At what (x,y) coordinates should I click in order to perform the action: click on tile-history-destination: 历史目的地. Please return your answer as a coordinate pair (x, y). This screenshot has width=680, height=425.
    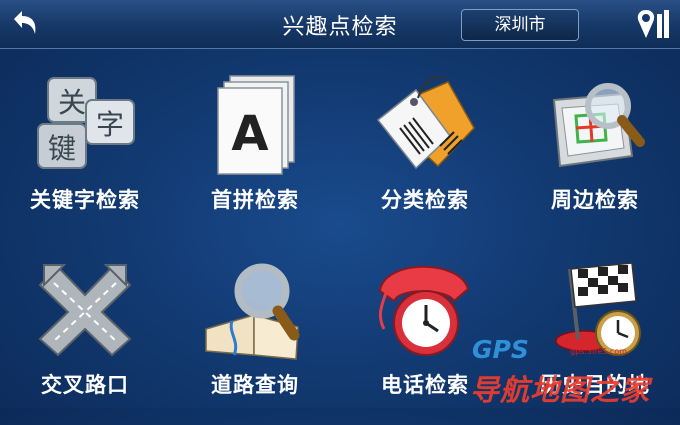
    Looking at the image, I should click on (595, 335).